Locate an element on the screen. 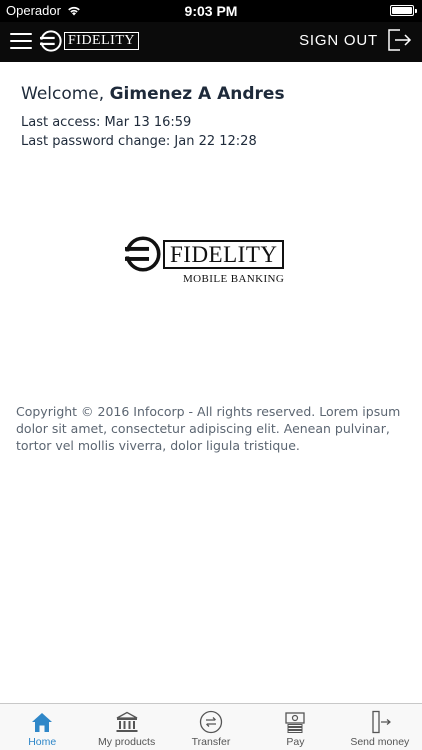  tab-home: Home is located at coordinates (42, 727).